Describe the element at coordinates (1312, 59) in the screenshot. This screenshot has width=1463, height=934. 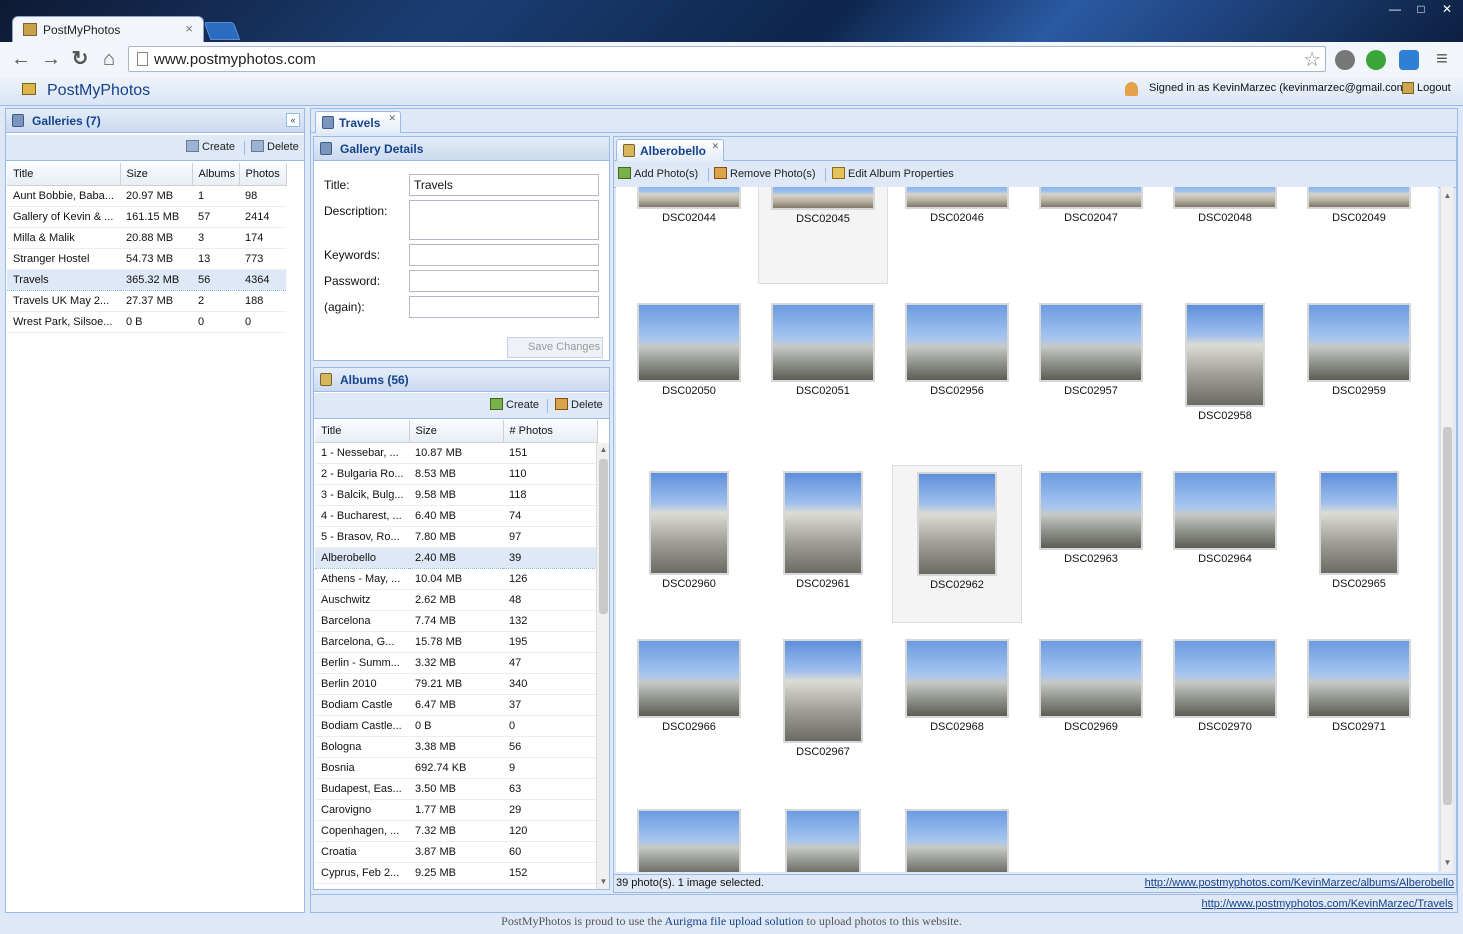
I see `bookmark-star-icon: ☆` at that location.